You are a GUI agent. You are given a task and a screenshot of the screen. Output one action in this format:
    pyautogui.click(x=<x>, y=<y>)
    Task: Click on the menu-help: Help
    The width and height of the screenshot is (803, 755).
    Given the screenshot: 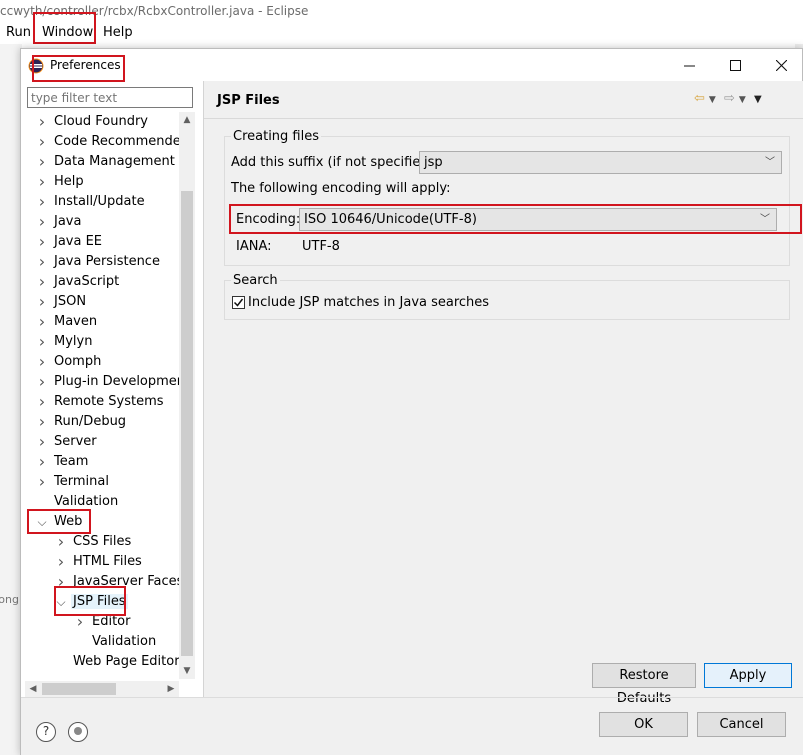 What is the action you would take?
    pyautogui.click(x=118, y=32)
    